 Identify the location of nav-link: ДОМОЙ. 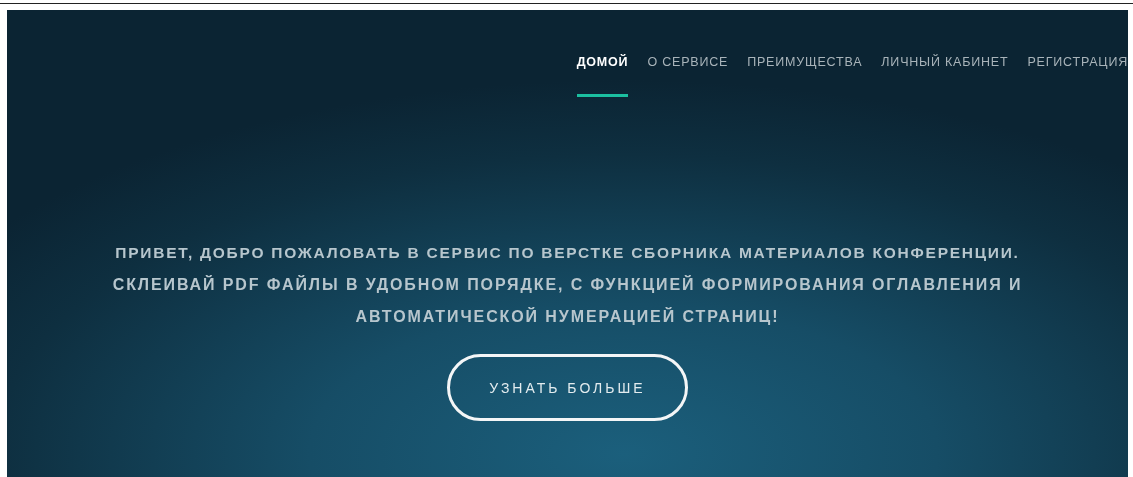
(602, 75).